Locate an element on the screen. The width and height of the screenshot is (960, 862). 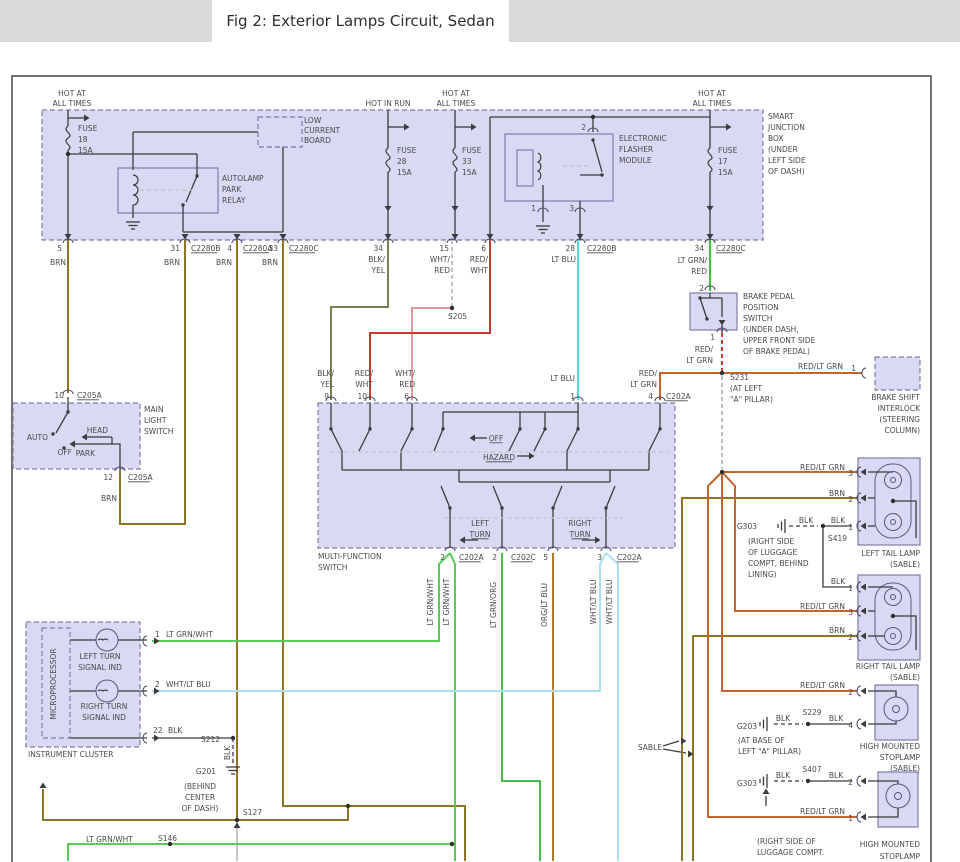
label-s419: S419 is located at coordinates (837, 538).